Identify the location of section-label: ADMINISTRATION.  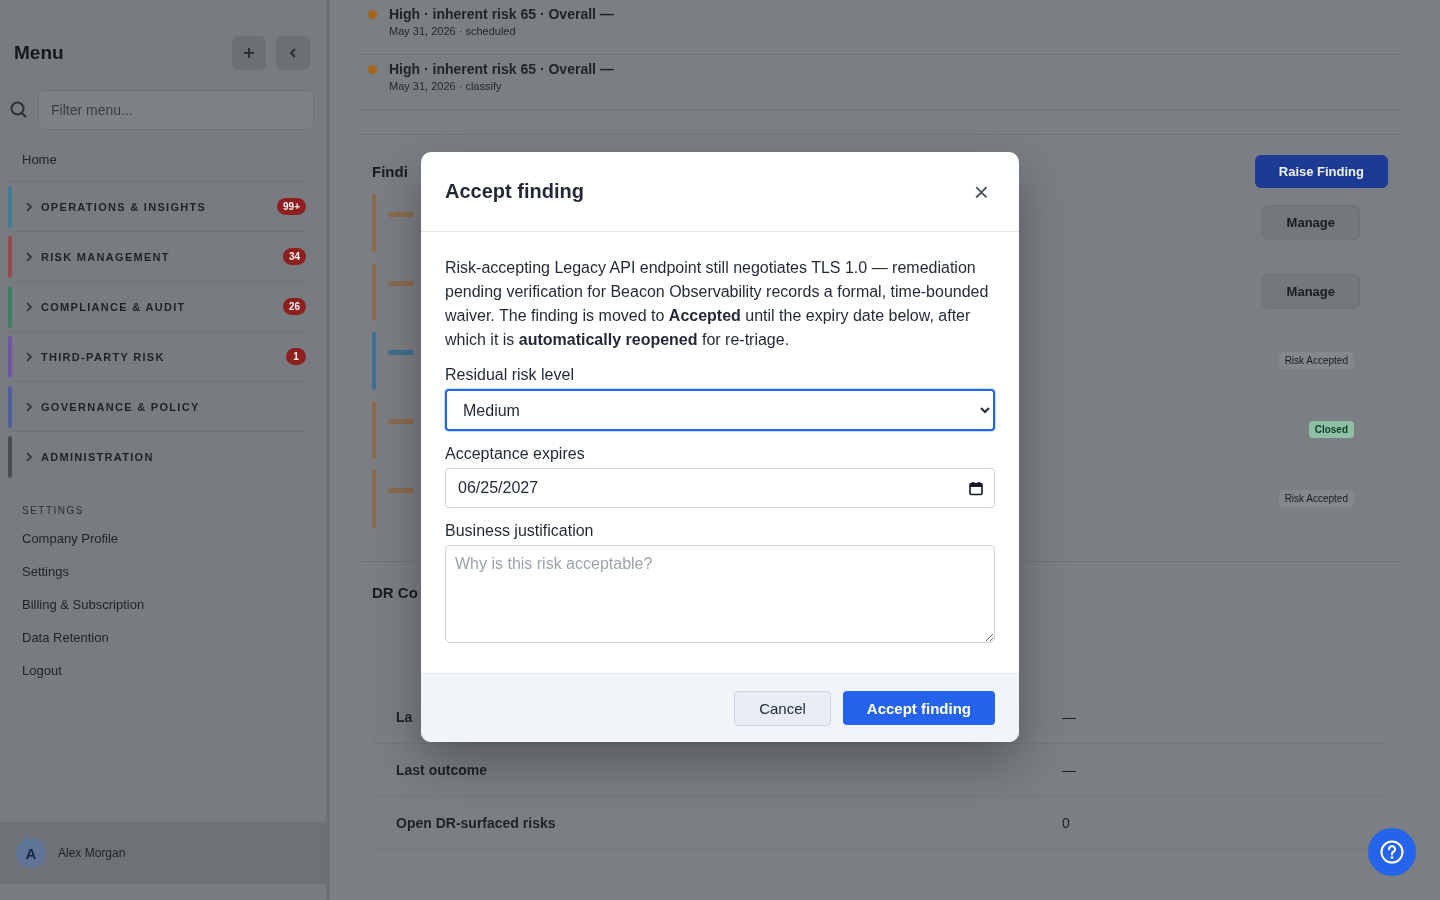
(173, 456).